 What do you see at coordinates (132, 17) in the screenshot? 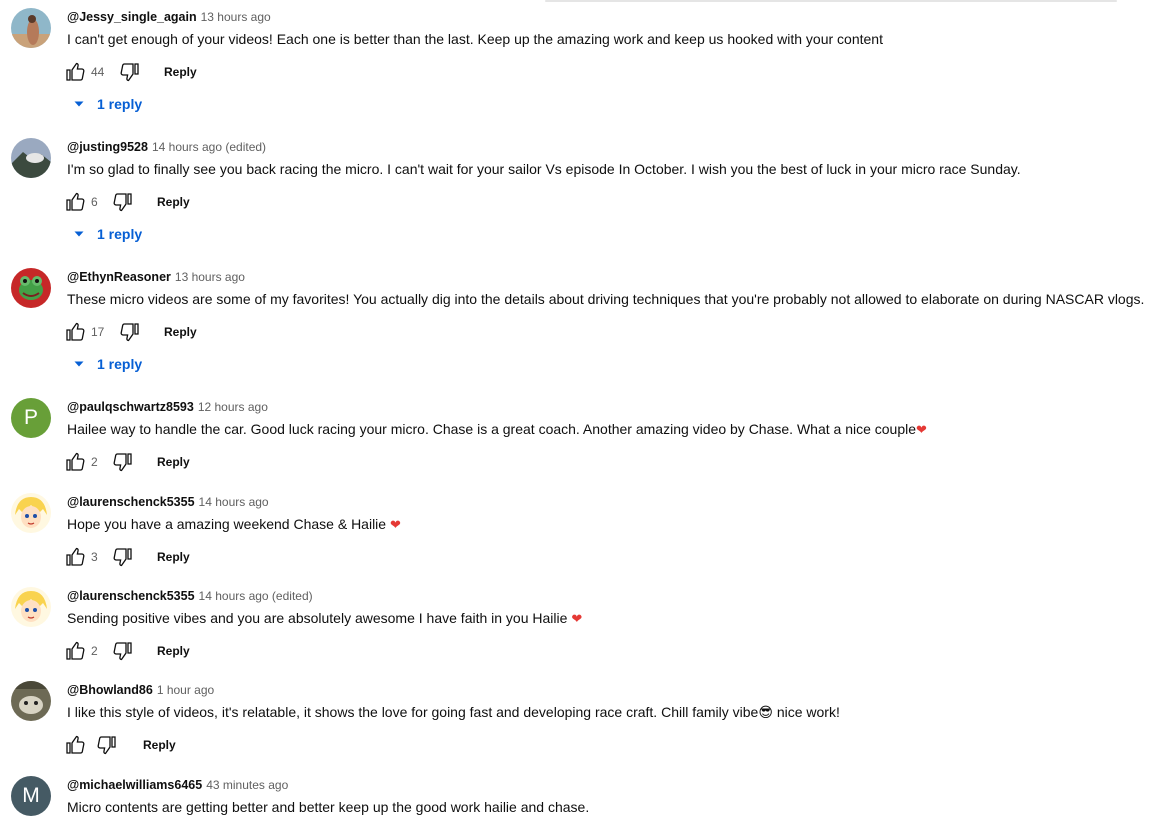
I see `author-name: @Jessy_single_again` at bounding box center [132, 17].